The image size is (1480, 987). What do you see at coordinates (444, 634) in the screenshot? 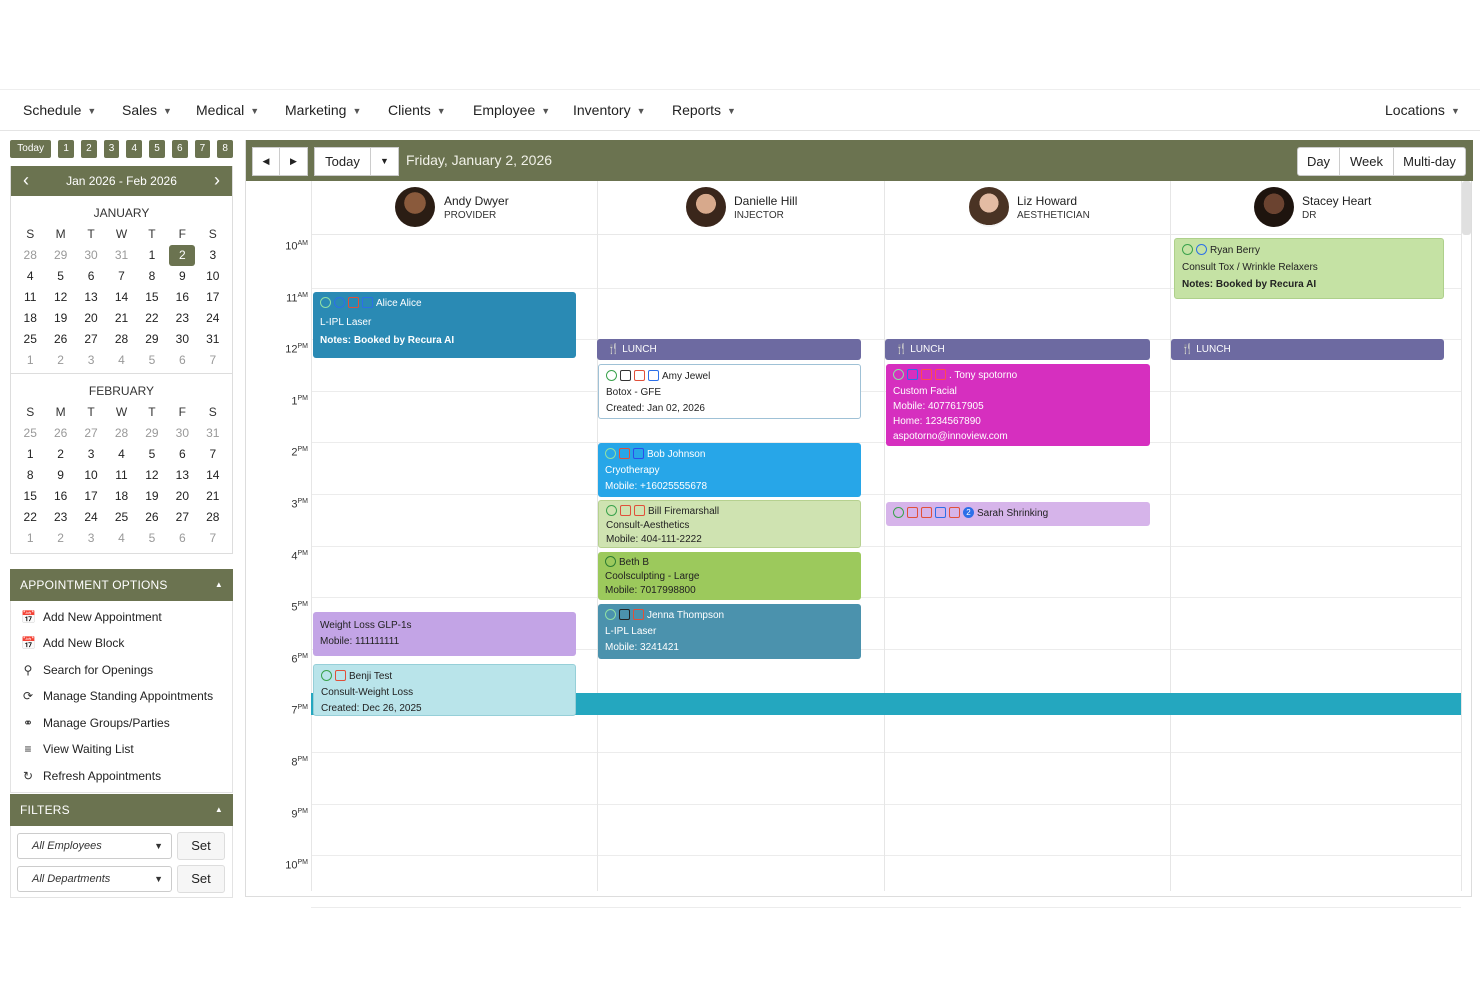
I see `appointment-weight-loss: Weight Loss GLP-1s Mobile: 111111111` at bounding box center [444, 634].